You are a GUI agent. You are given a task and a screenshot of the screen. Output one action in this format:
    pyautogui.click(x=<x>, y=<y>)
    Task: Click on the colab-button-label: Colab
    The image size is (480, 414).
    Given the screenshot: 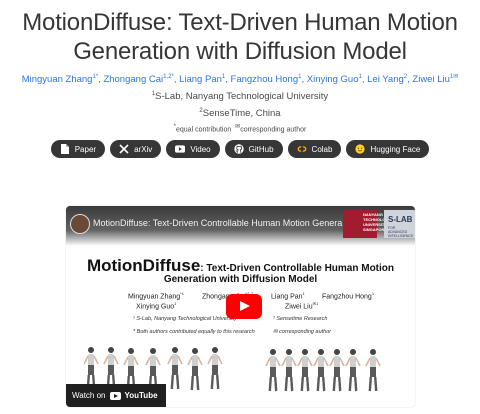 What is the action you would take?
    pyautogui.click(x=322, y=149)
    